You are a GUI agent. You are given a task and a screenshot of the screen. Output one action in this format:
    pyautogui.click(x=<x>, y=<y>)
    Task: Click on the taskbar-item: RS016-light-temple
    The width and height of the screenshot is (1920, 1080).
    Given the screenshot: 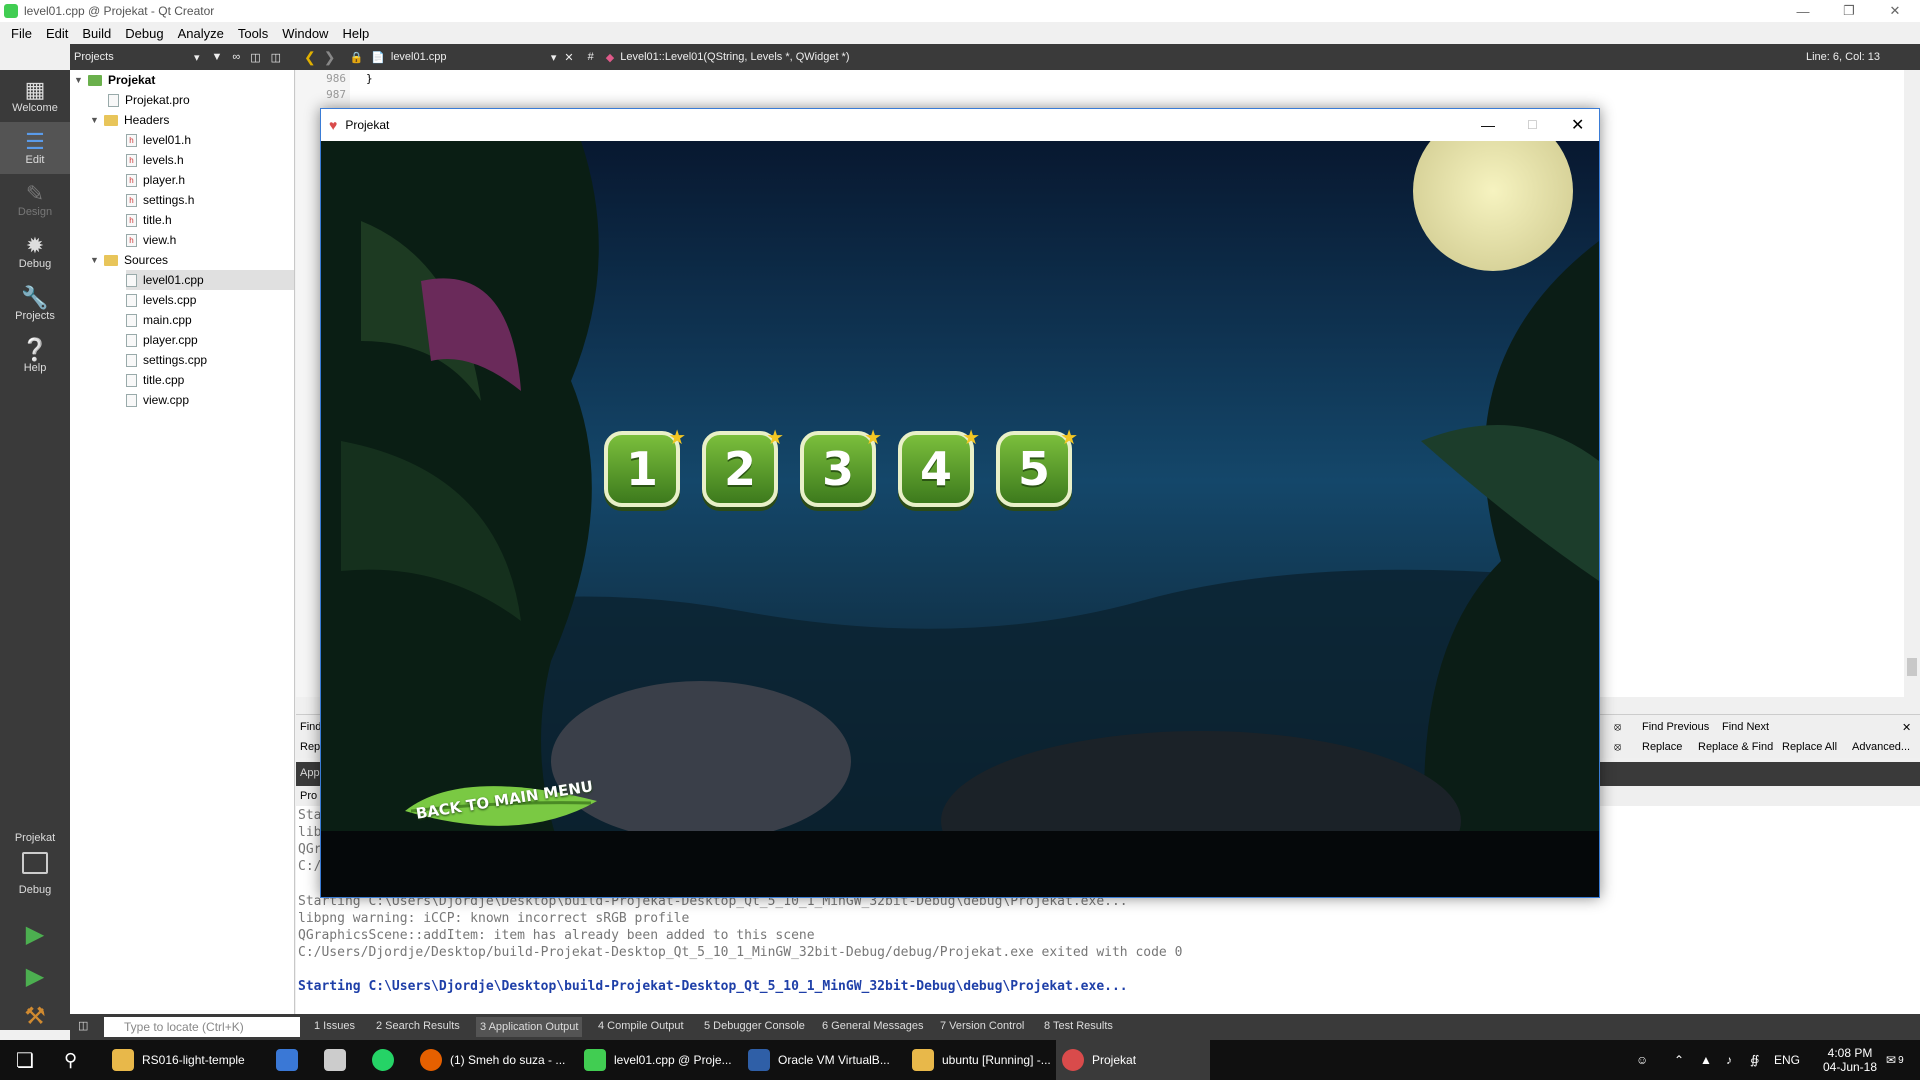 What is the action you would take?
    pyautogui.click(x=186, y=1060)
    